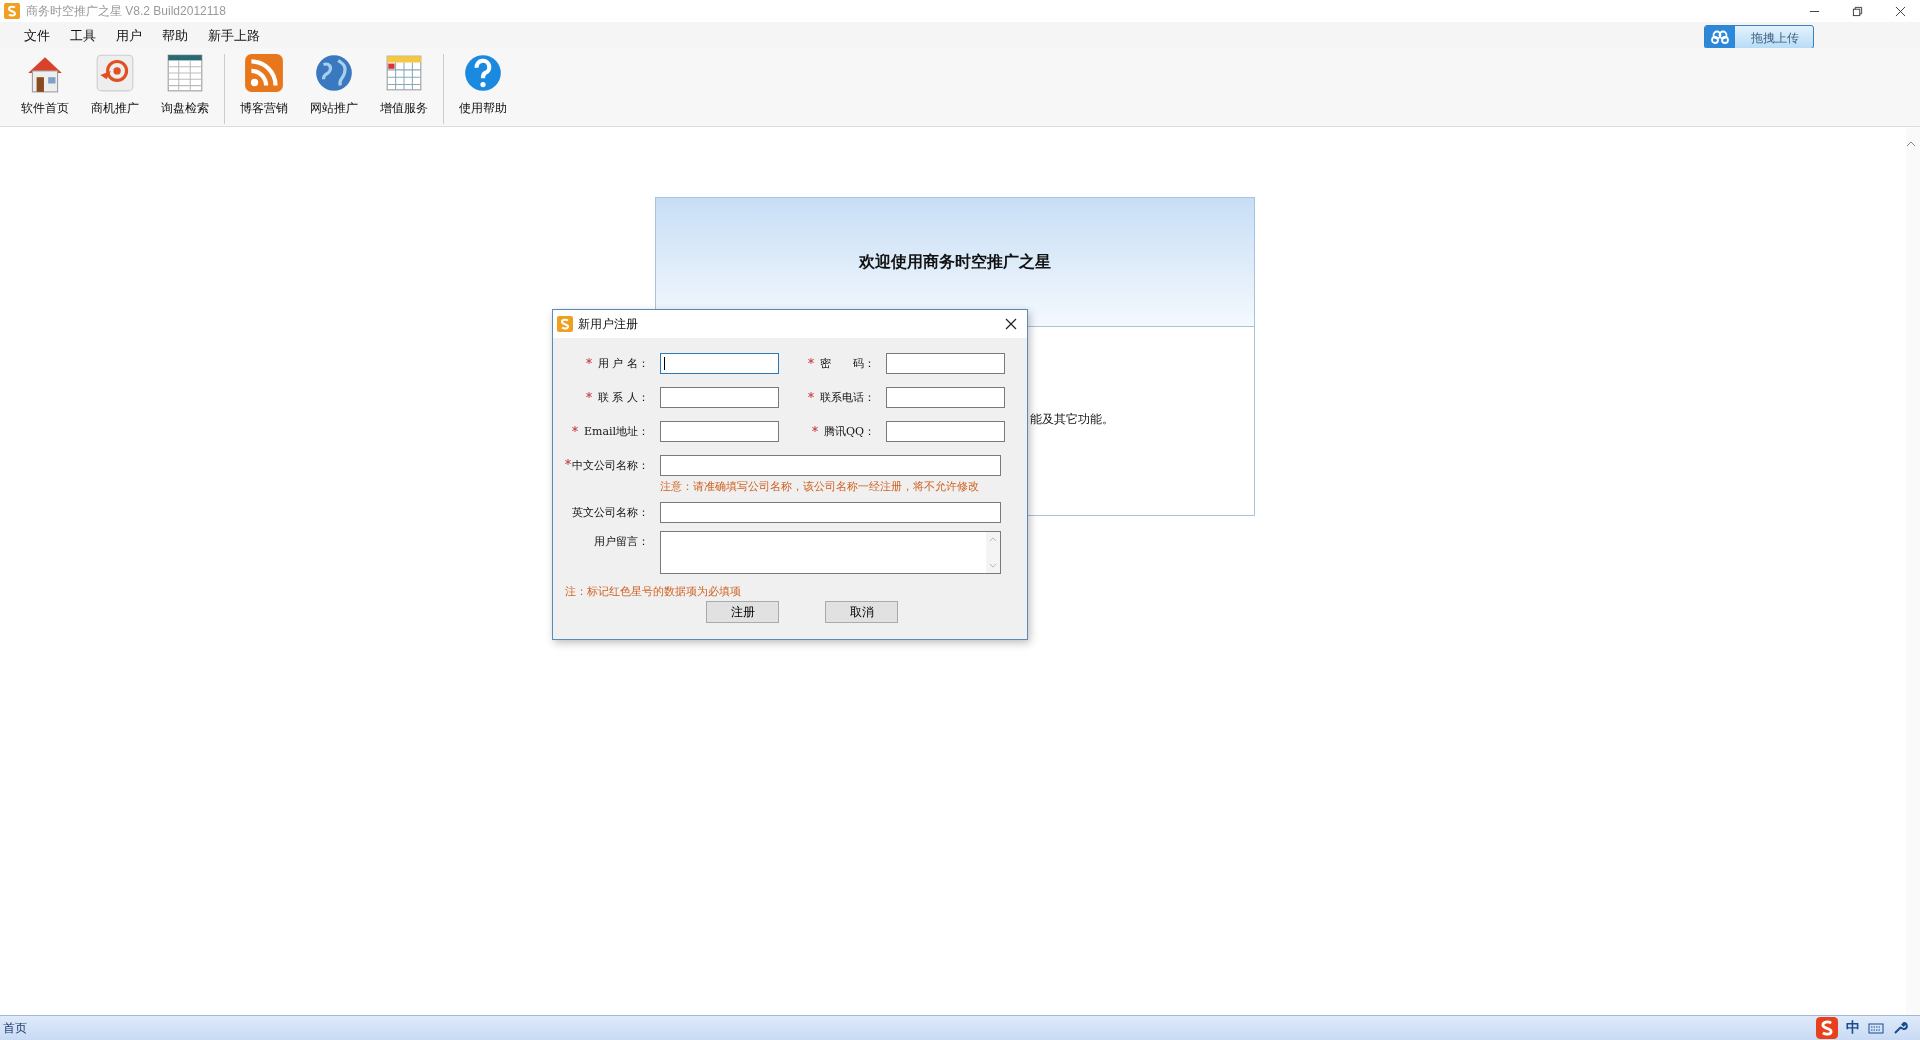 The width and height of the screenshot is (1920, 1040). Describe the element at coordinates (621, 541) in the screenshot. I see `field-label: 用户留言：` at that location.